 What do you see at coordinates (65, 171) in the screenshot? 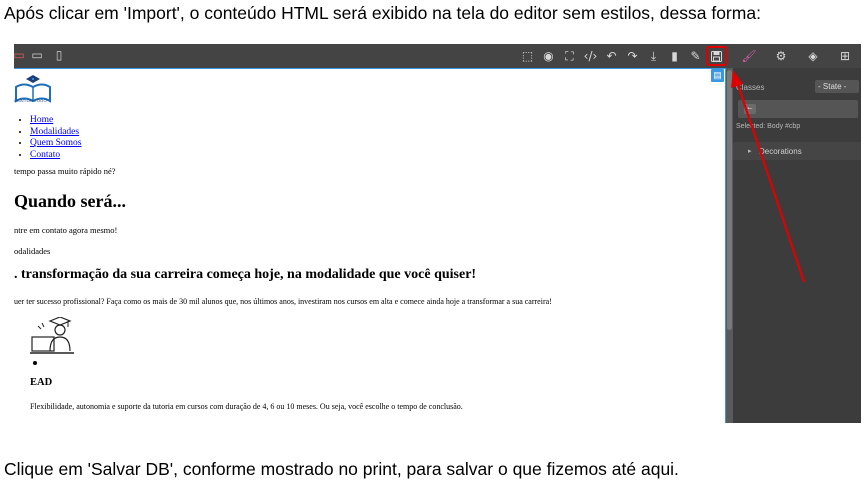
I see `text-line: tempo passa muito rápido né?` at bounding box center [65, 171].